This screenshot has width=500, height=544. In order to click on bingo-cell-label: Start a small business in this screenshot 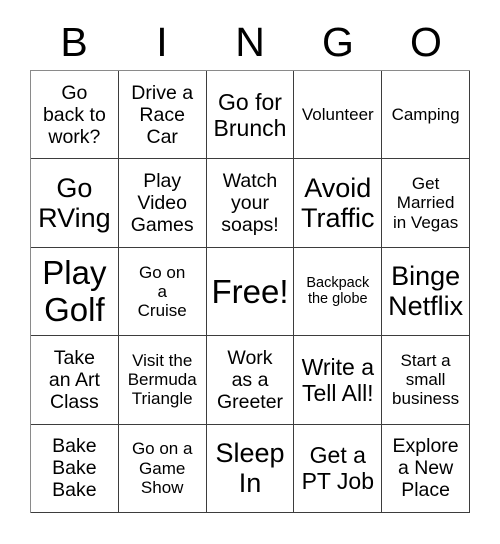, I will do `click(426, 380)`.